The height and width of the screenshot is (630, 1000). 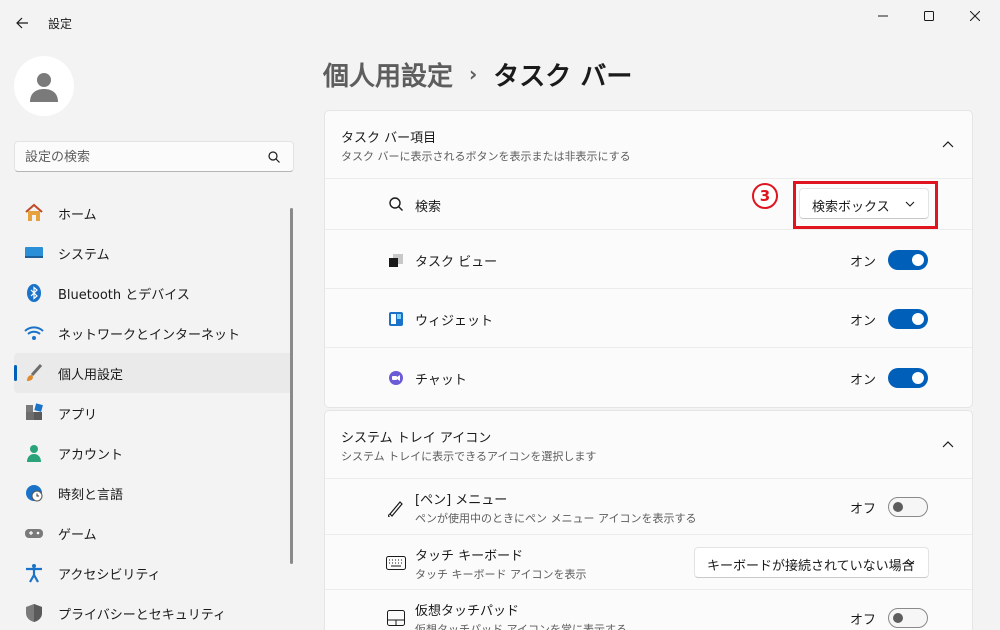 What do you see at coordinates (501, 574) in the screenshot?
I see `row-description: タッチ キーボード アイコンを表示` at bounding box center [501, 574].